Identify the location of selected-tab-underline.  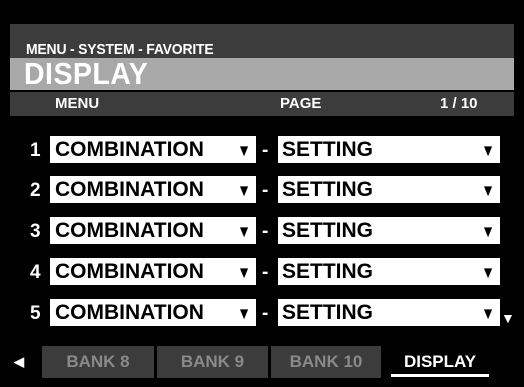
(440, 375).